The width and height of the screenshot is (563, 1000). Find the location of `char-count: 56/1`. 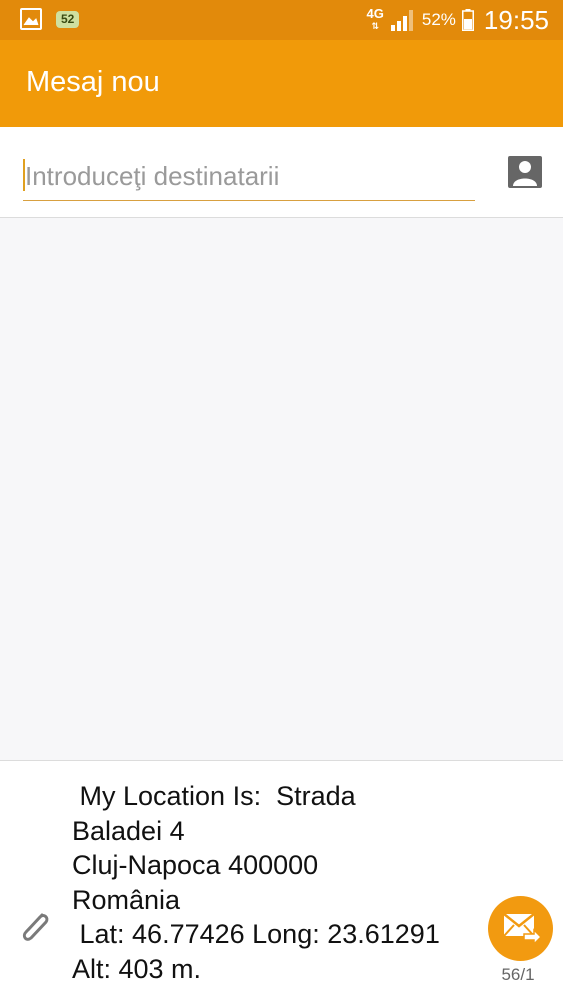

char-count: 56/1 is located at coordinates (518, 974).